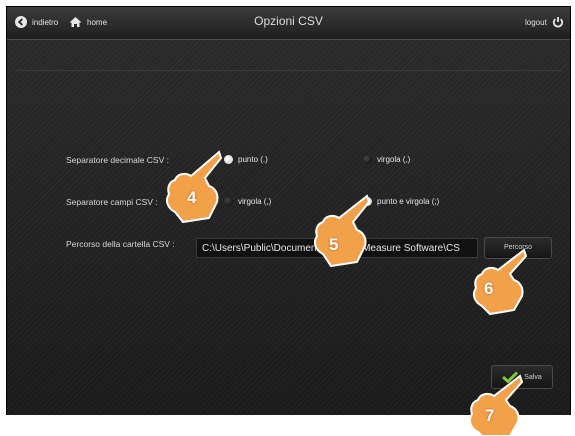 The image size is (575, 436). Describe the element at coordinates (533, 377) in the screenshot. I see `save-label: Salva` at that location.